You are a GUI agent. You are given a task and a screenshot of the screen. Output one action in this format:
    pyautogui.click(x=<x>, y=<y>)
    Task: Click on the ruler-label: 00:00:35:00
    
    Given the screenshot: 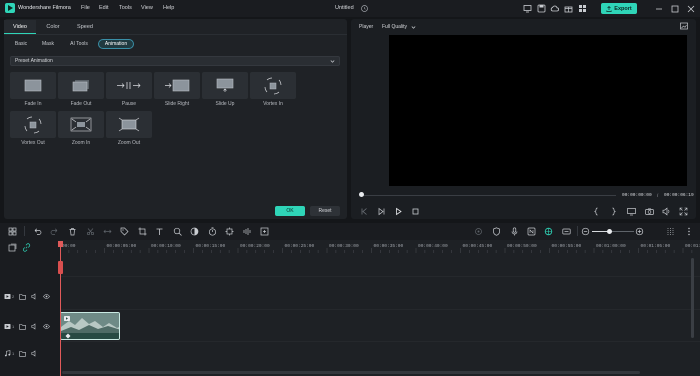 What is the action you would take?
    pyautogui.click(x=389, y=246)
    